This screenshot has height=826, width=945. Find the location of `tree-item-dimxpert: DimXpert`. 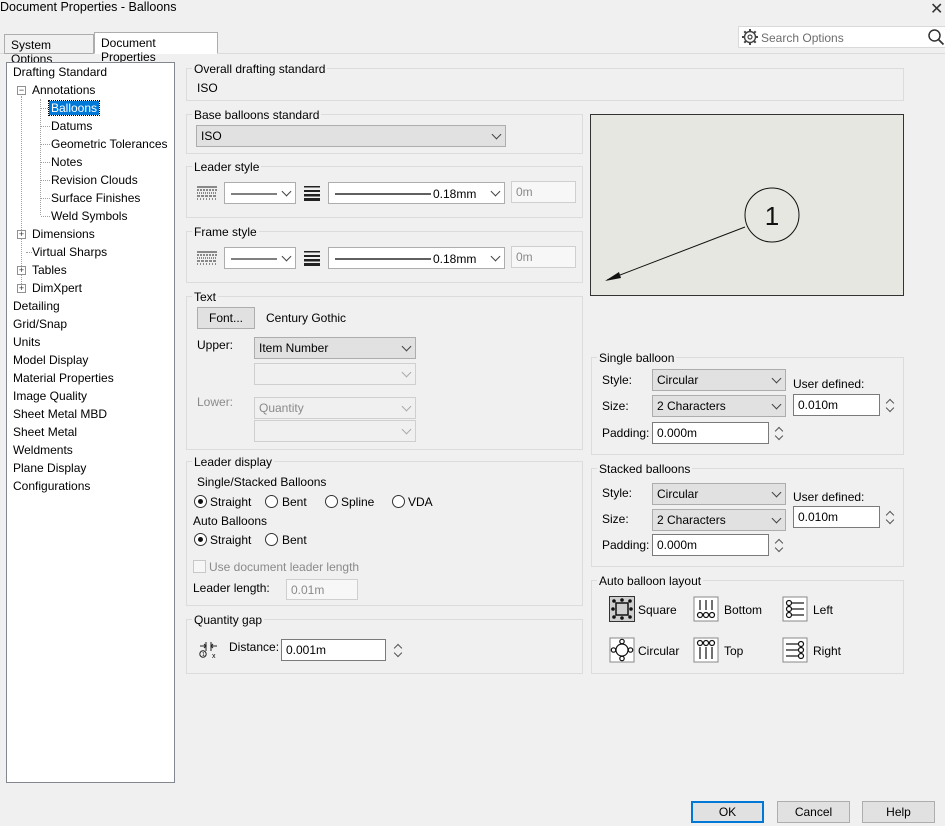

tree-item-dimxpert: DimXpert is located at coordinates (57, 288).